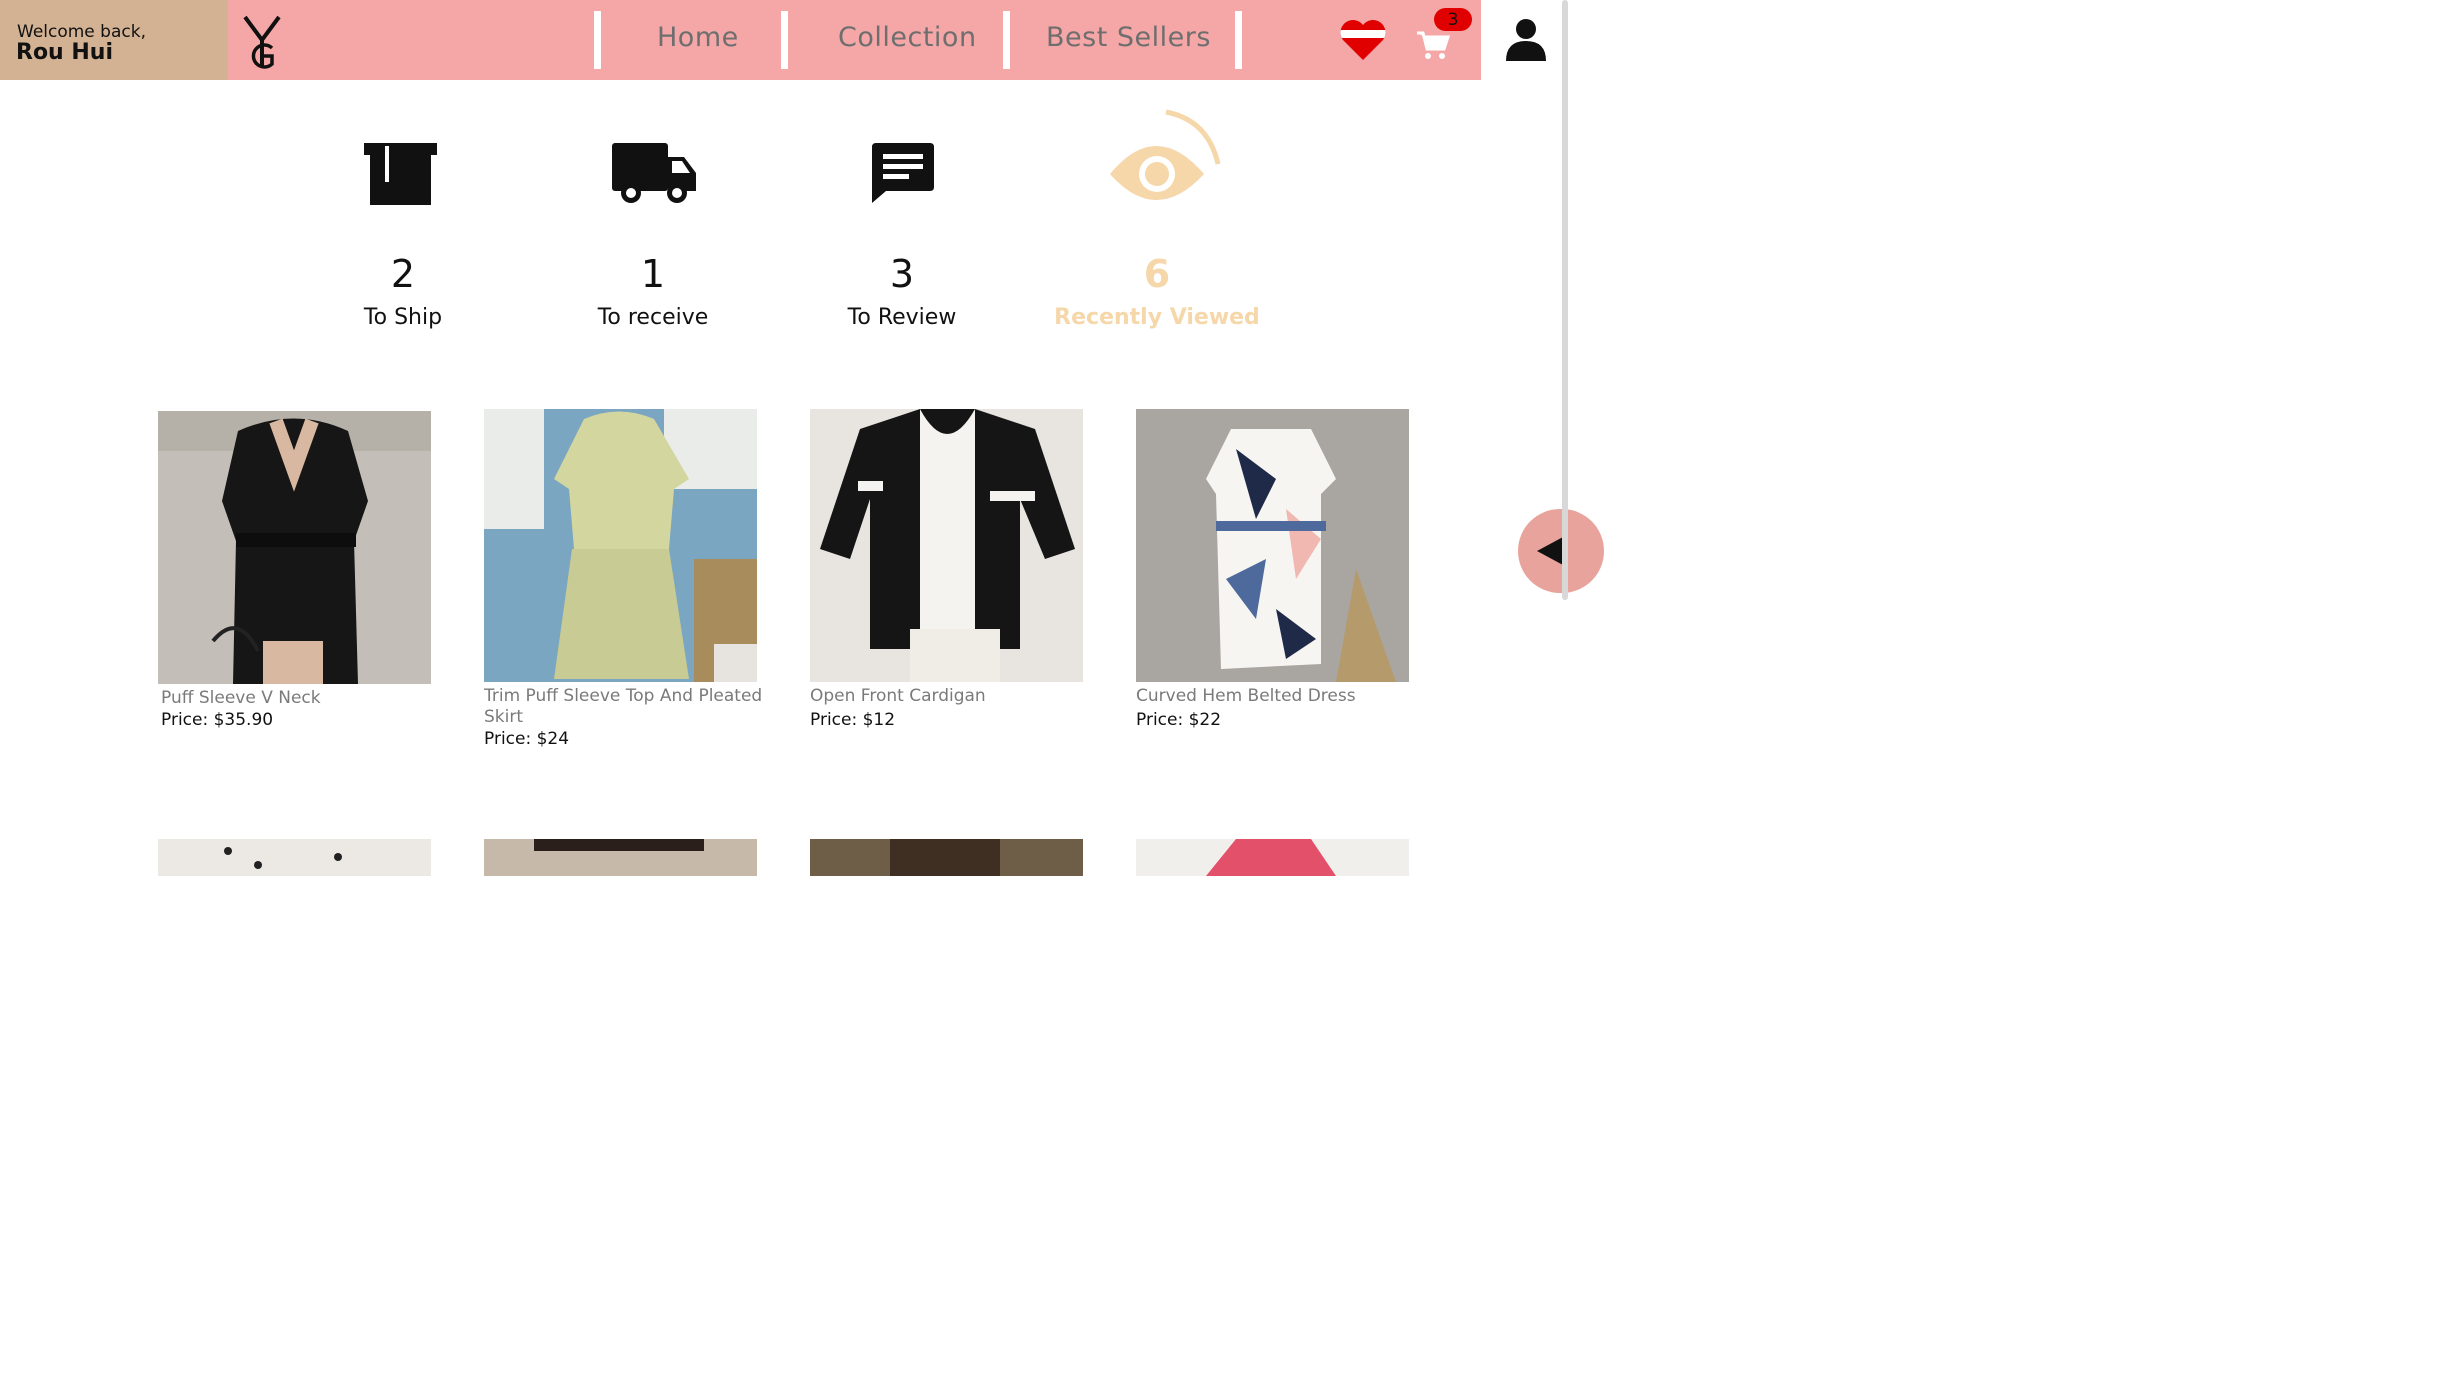 This screenshot has height=1376, width=2463. What do you see at coordinates (853, 720) in the screenshot?
I see `product-price: Price: $12` at bounding box center [853, 720].